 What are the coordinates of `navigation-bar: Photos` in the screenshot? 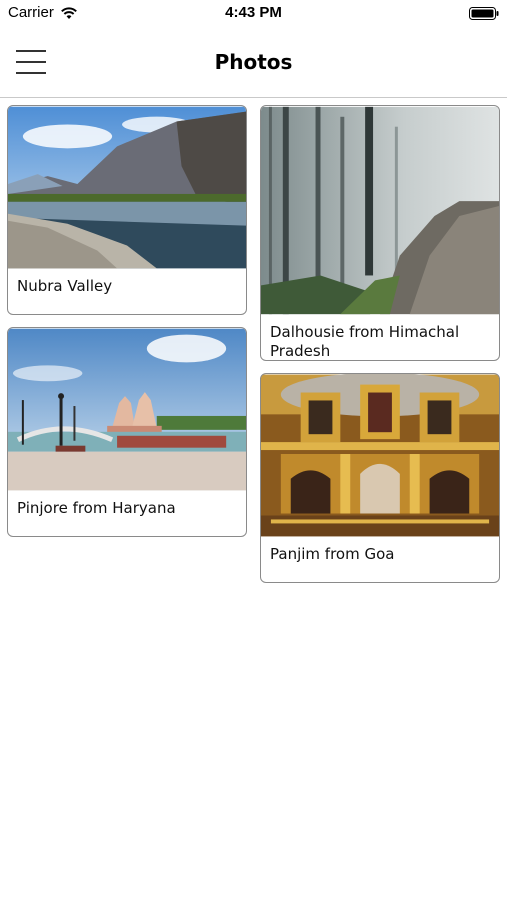 It's located at (253, 63).